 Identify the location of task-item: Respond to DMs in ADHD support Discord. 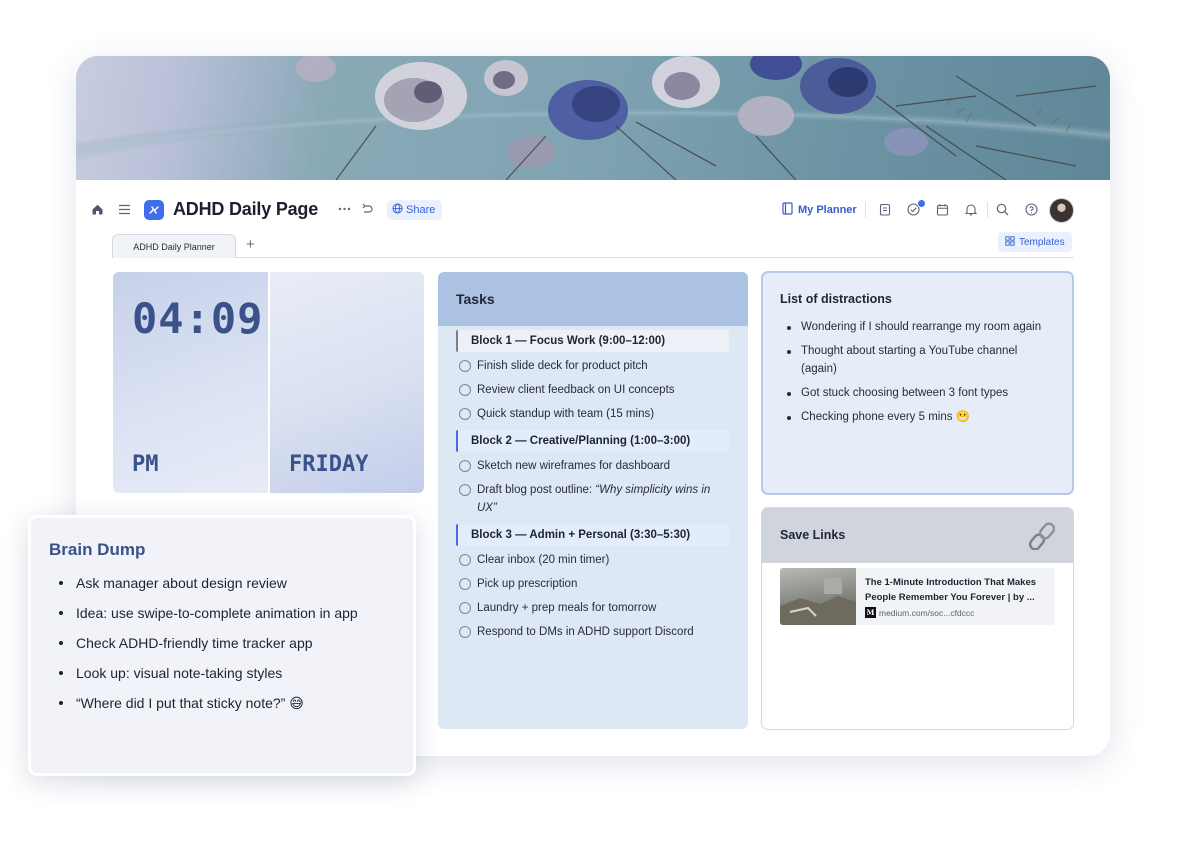
(603, 632).